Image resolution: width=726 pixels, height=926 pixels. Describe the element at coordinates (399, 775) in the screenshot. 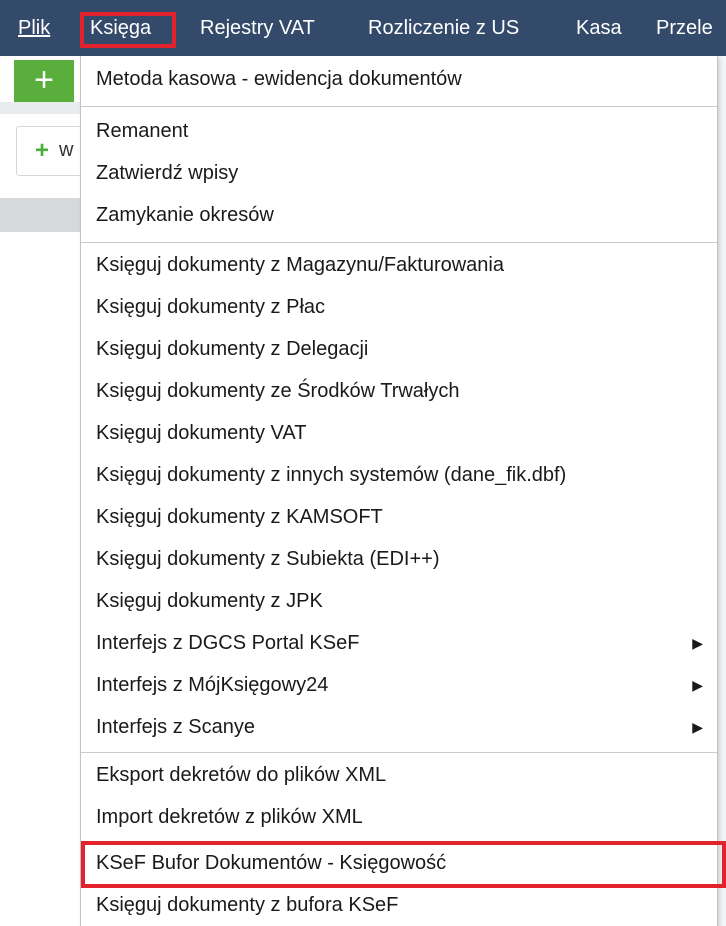

I see `menu-item-eksport-xml: Eksport dekretów do plików XML` at that location.